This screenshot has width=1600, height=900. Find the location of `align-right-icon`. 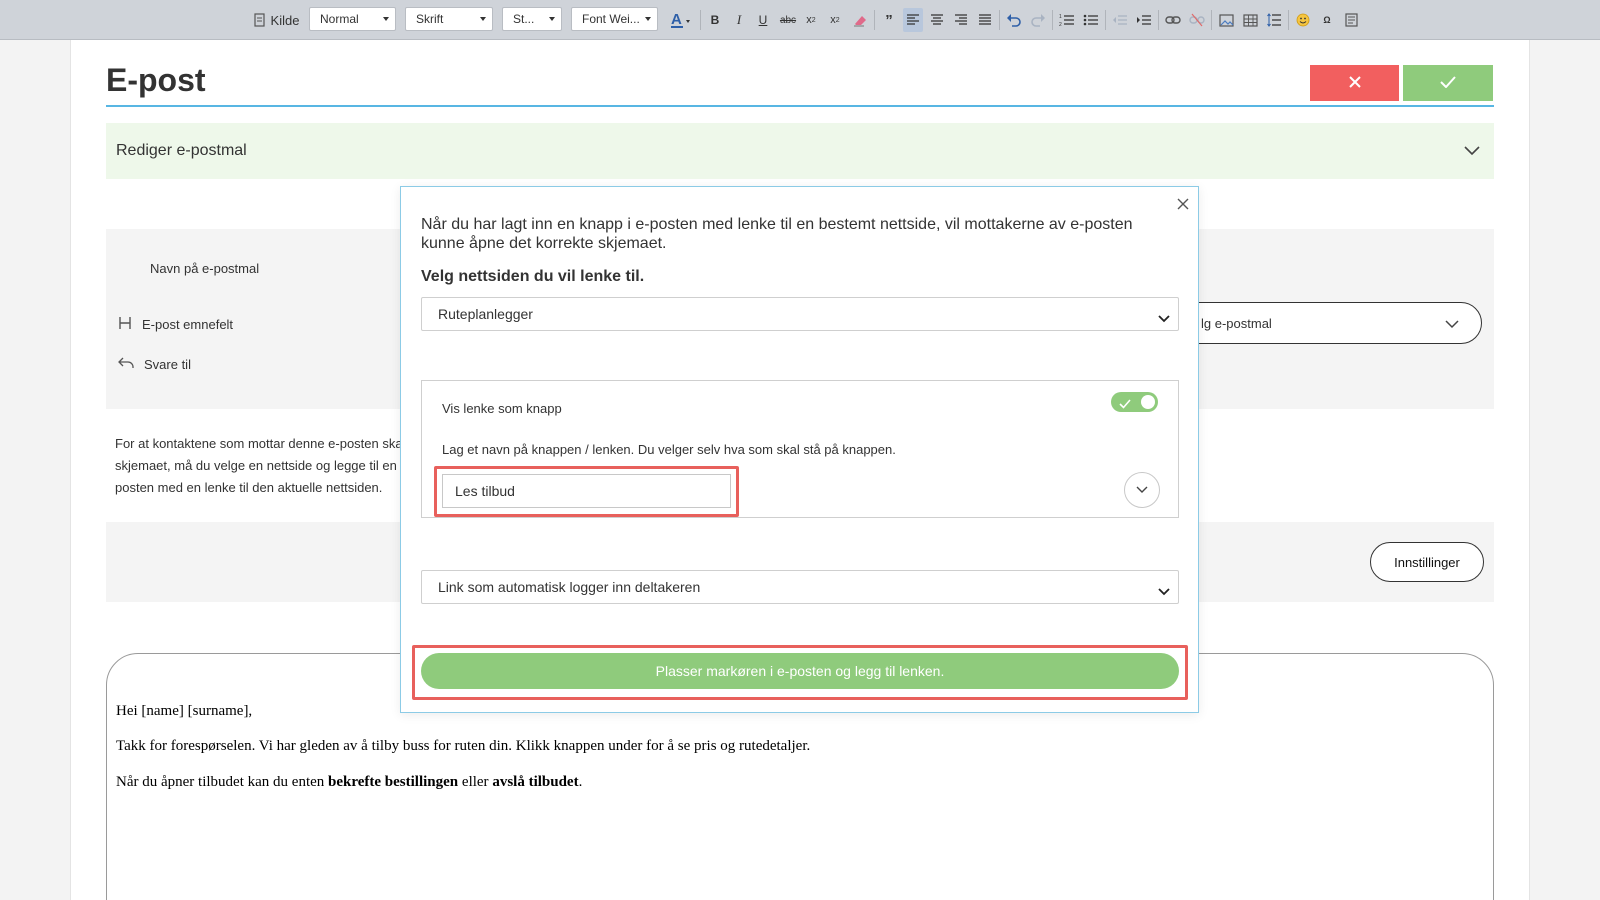

align-right-icon is located at coordinates (961, 20).